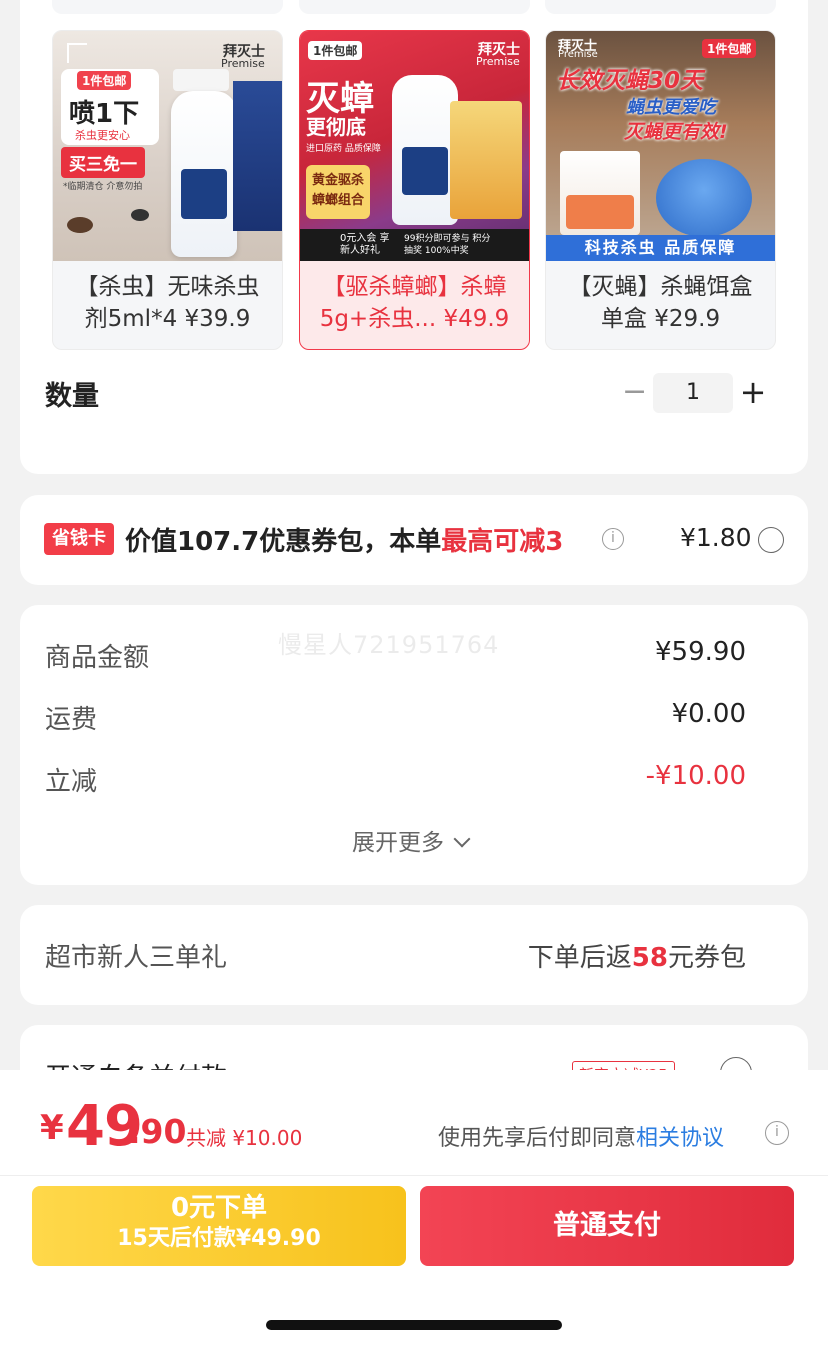  Describe the element at coordinates (704, 198) in the screenshot. I see `bait-dome` at that location.